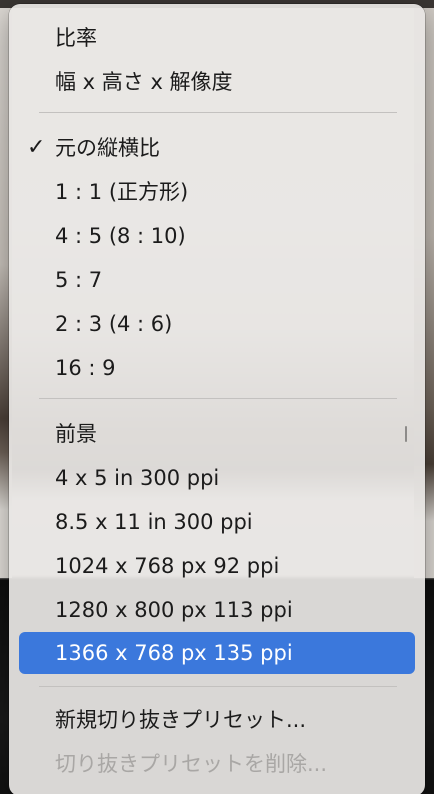 The width and height of the screenshot is (434, 794). I want to click on menu-item-1280x800-113ppi: 1280 x 800 px 113 ppi, so click(217, 610).